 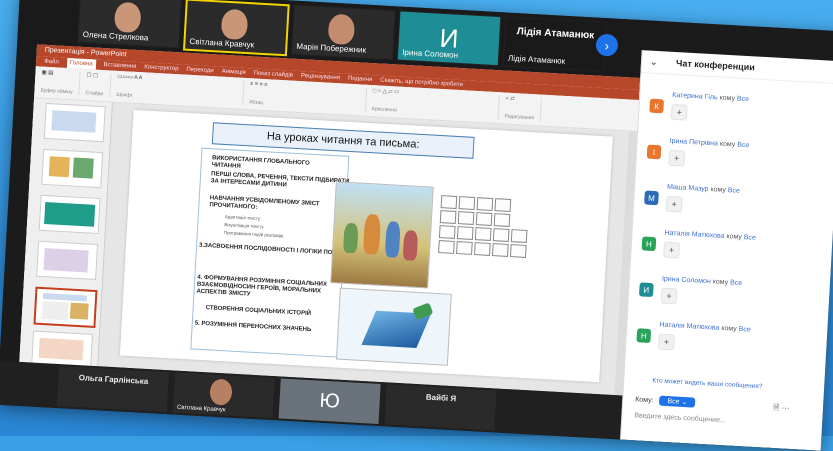 I want to click on ribbon-group: ⌕ ⇄ Редагування, so click(x=523, y=108).